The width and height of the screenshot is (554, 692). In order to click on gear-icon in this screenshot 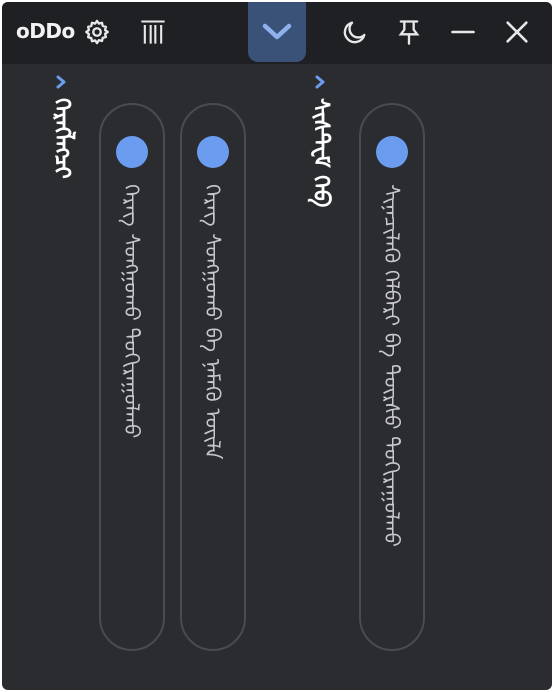, I will do `click(97, 32)`.